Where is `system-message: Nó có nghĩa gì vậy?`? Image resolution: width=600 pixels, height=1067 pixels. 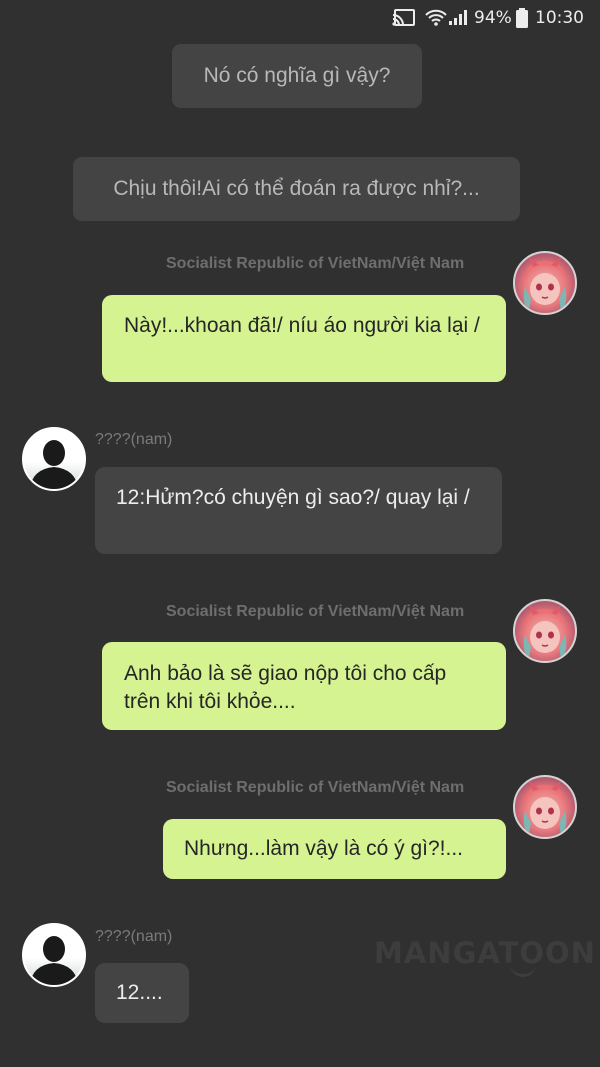 system-message: Nó có nghĩa gì vậy? is located at coordinates (297, 76).